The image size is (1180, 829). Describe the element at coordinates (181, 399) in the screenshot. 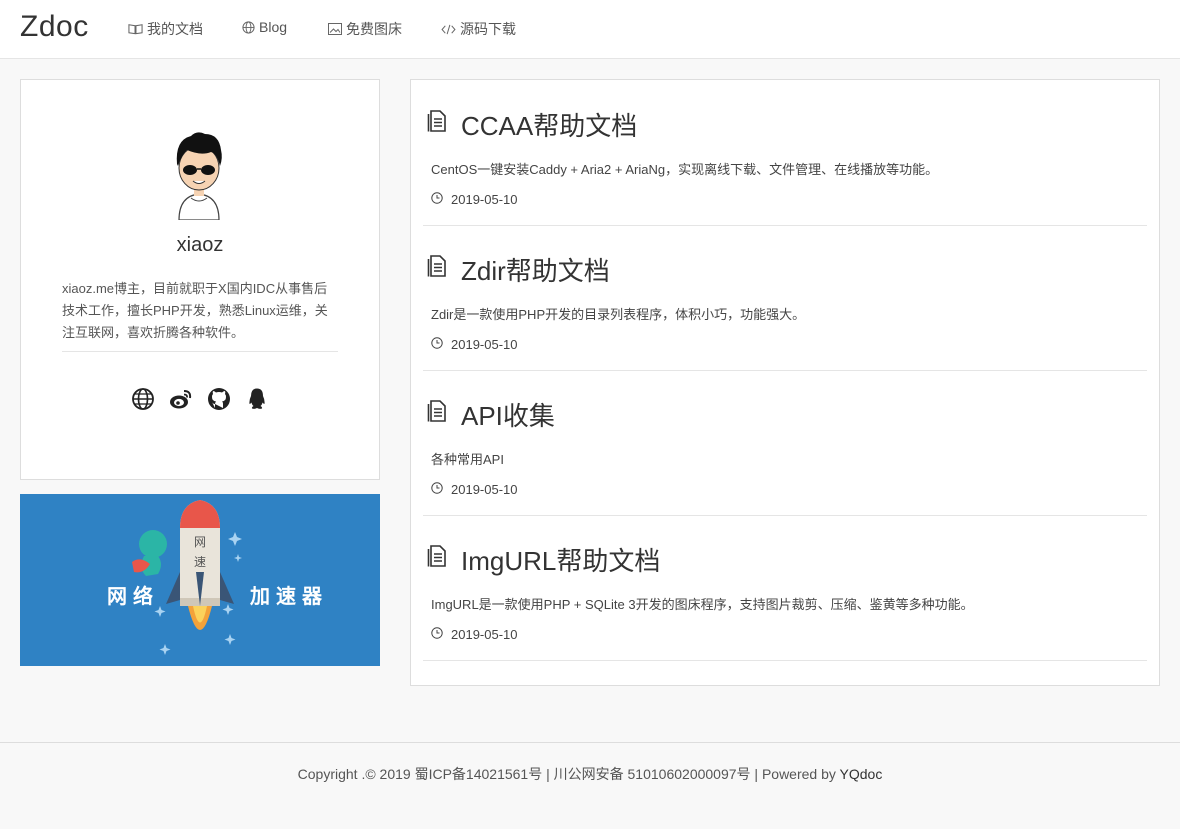

I see `weibo-icon` at that location.